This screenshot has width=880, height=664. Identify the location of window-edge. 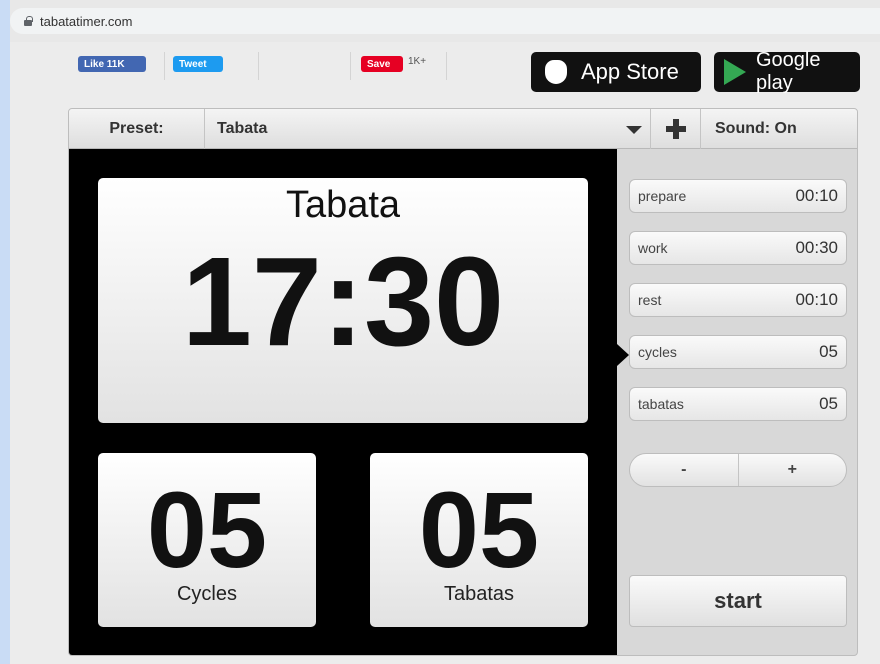
(5, 332).